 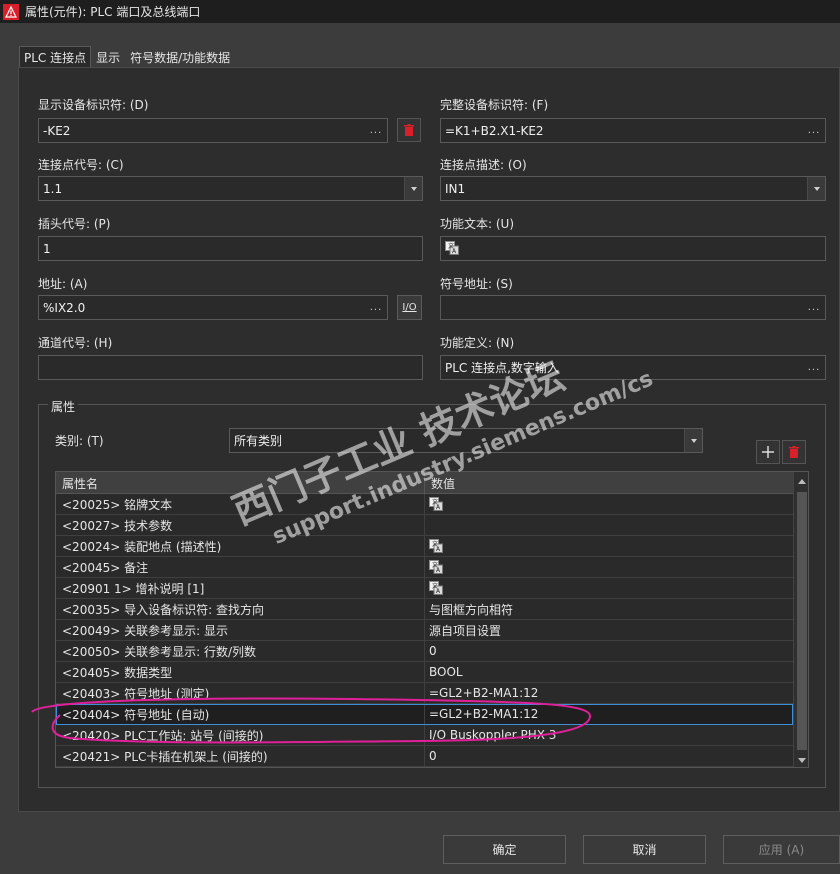 I want to click on tab-display: 显示, so click(x=108, y=57).